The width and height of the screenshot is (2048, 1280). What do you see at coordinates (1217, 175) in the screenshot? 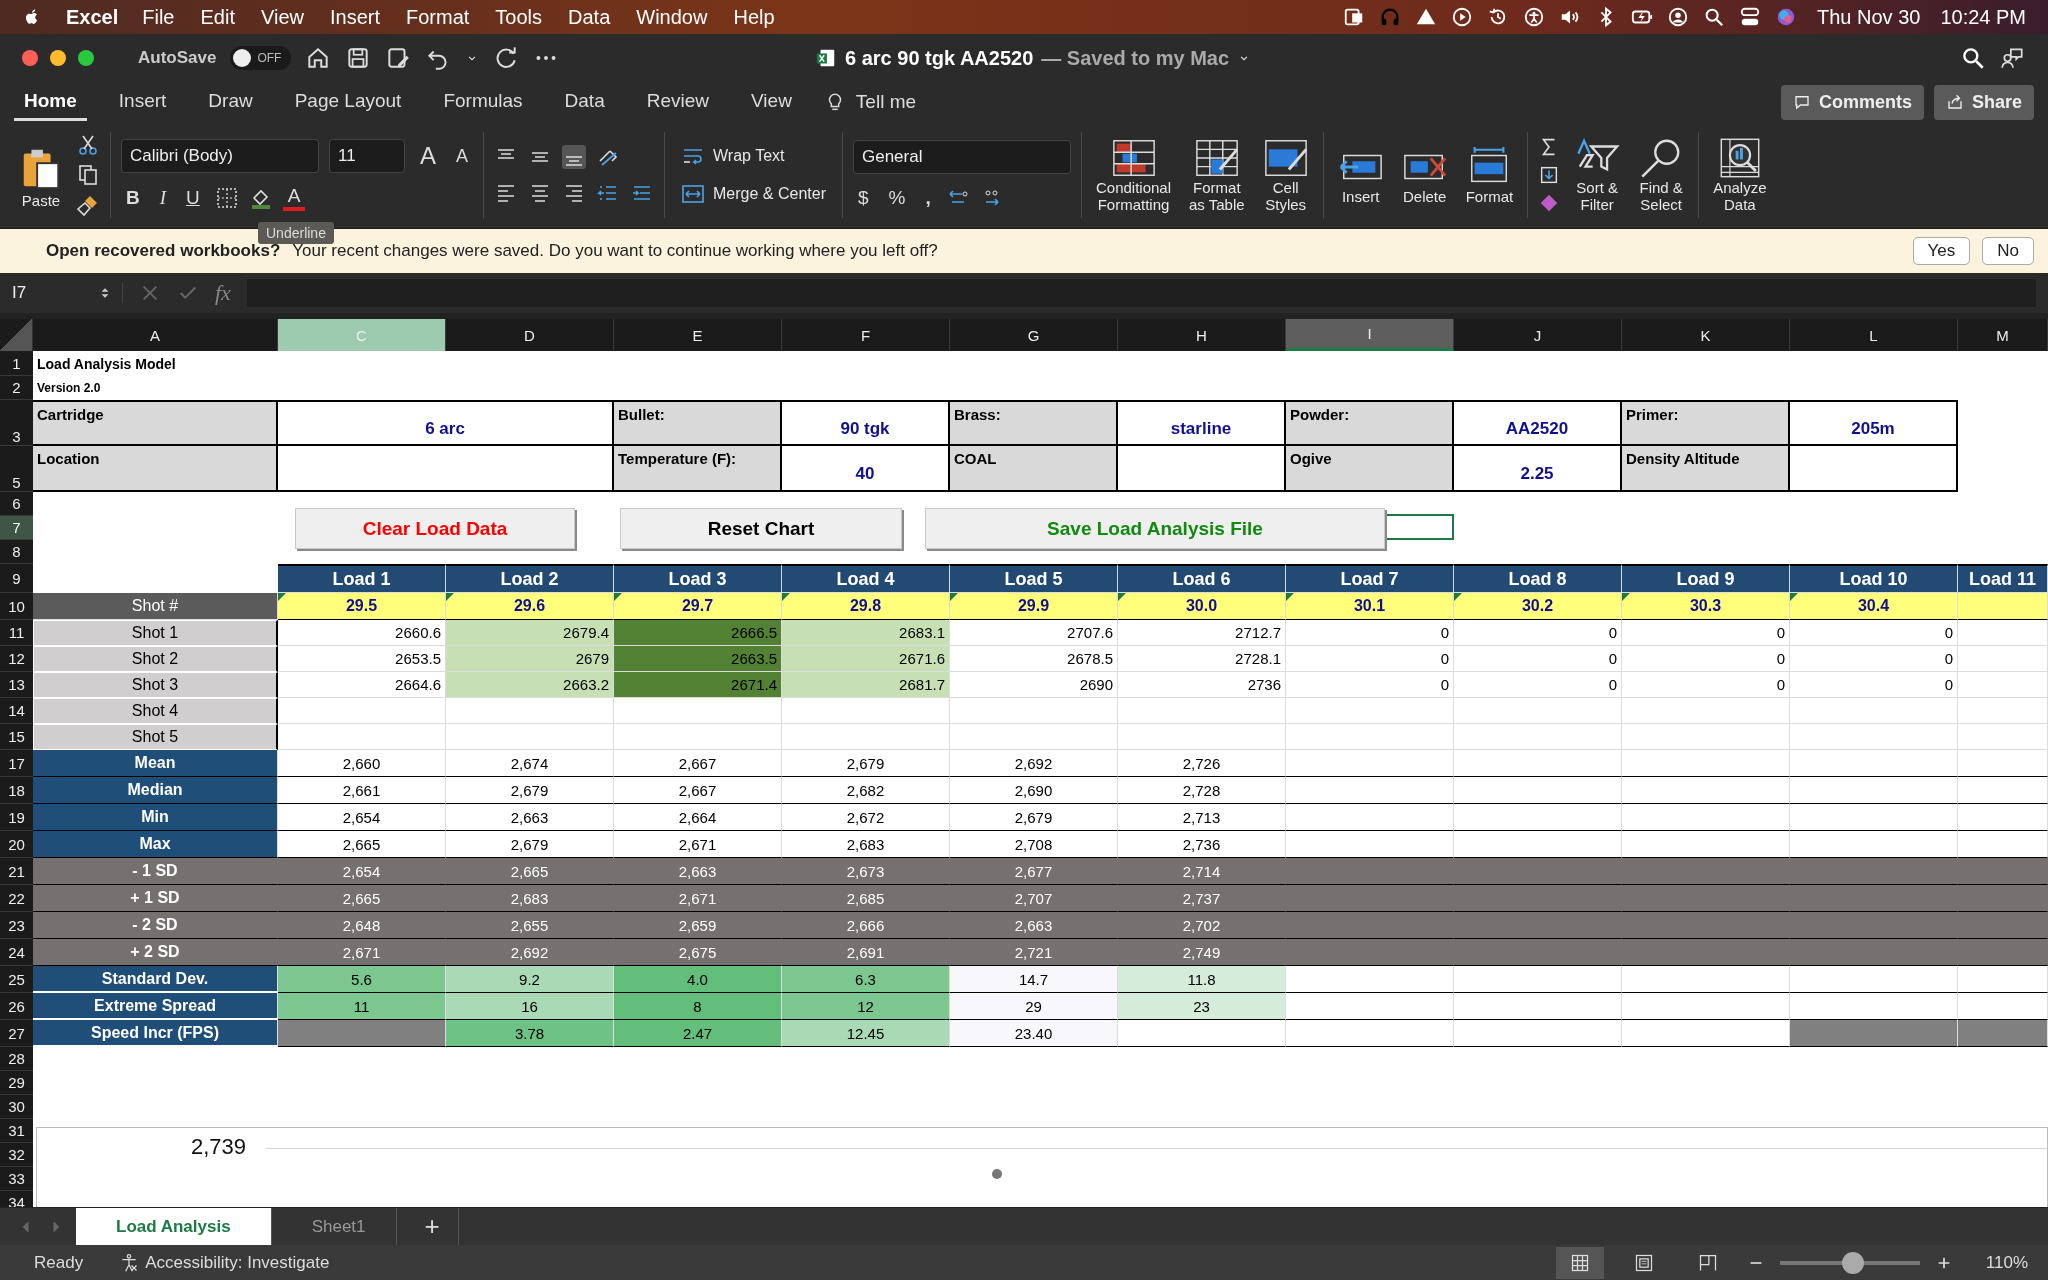
I see `ribbon-command-button: Format as Table` at bounding box center [1217, 175].